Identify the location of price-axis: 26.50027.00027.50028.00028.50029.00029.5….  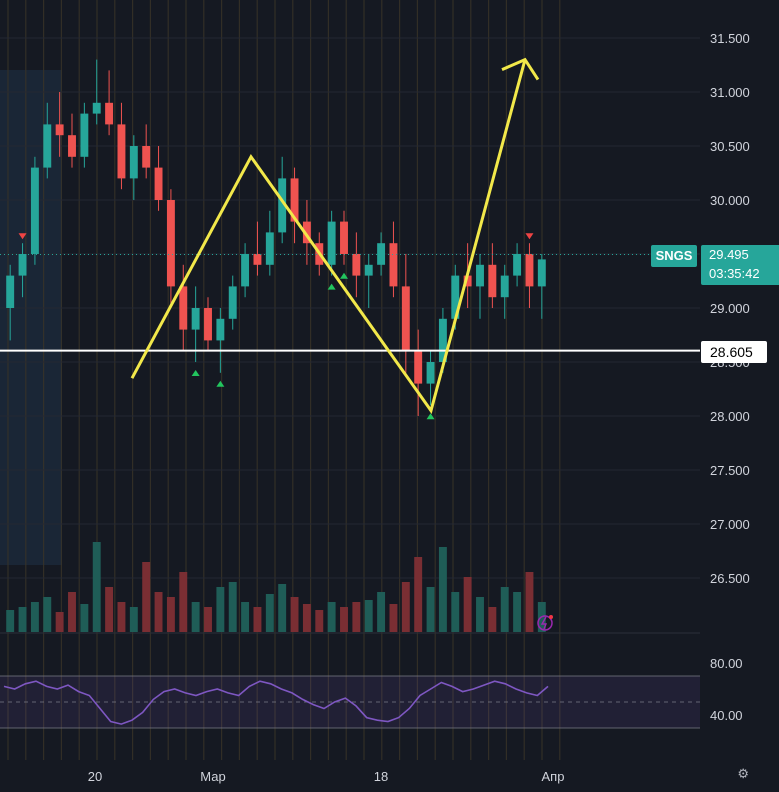
(730, 308).